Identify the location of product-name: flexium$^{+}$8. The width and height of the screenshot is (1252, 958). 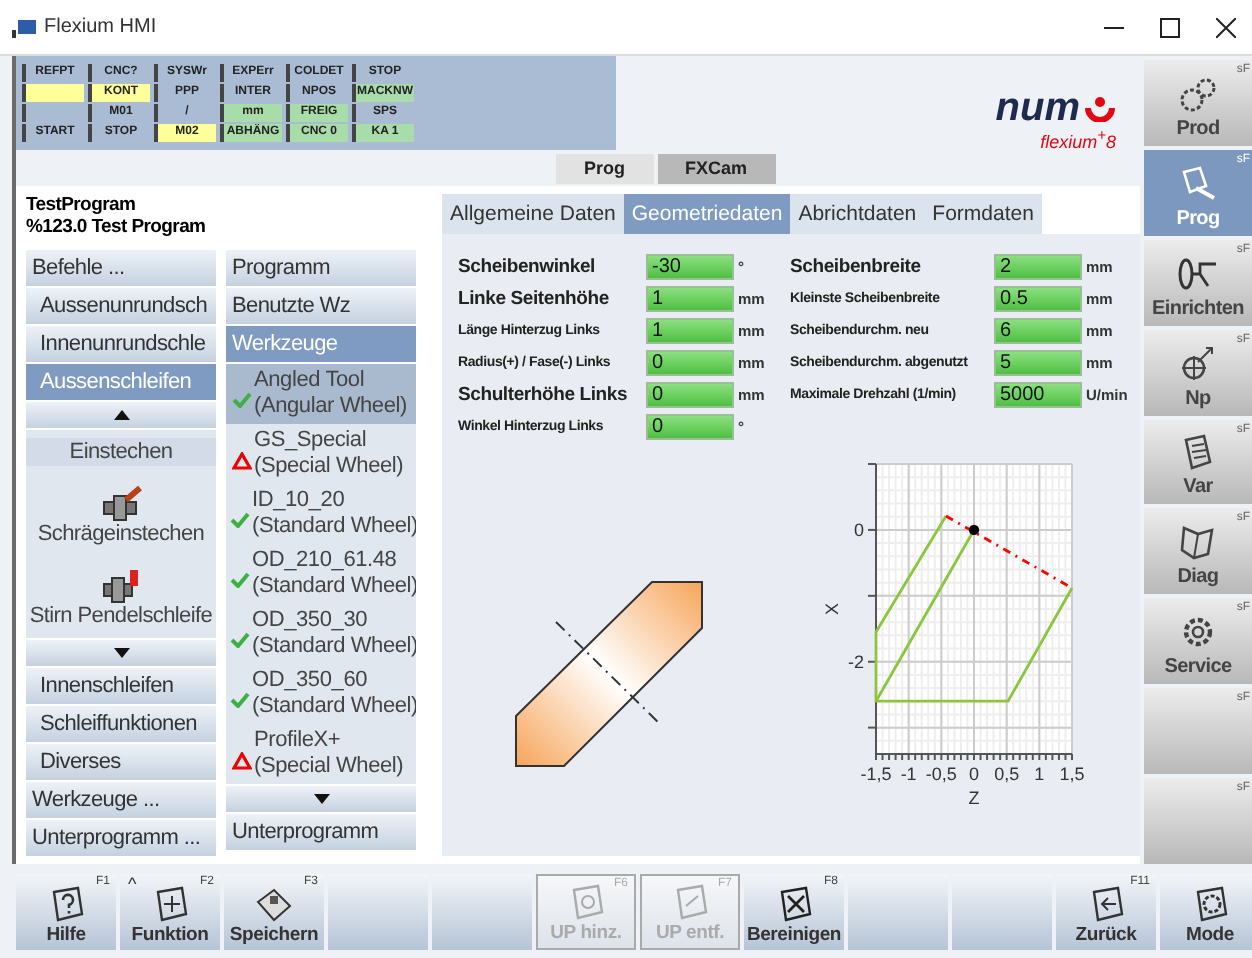
(1078, 139).